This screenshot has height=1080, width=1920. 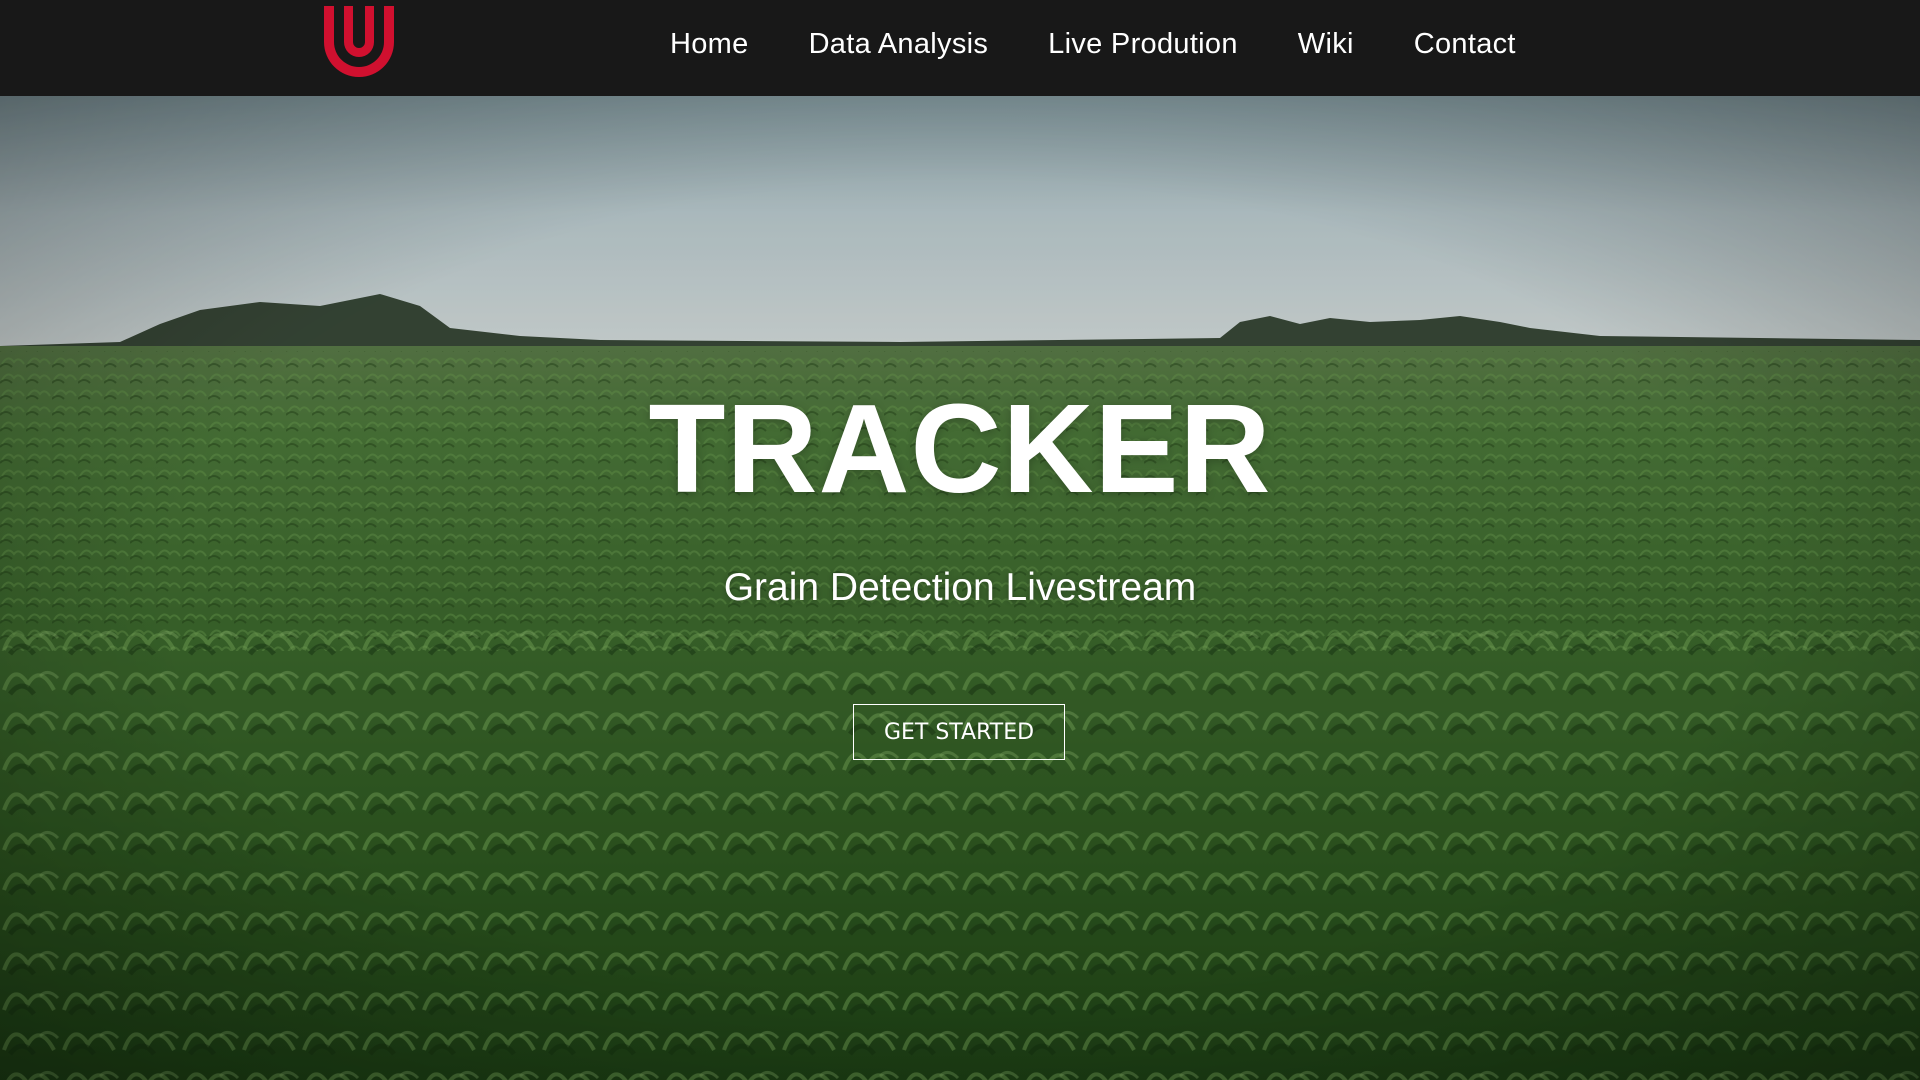 What do you see at coordinates (359, 41) in the screenshot?
I see `u-logo-icon` at bounding box center [359, 41].